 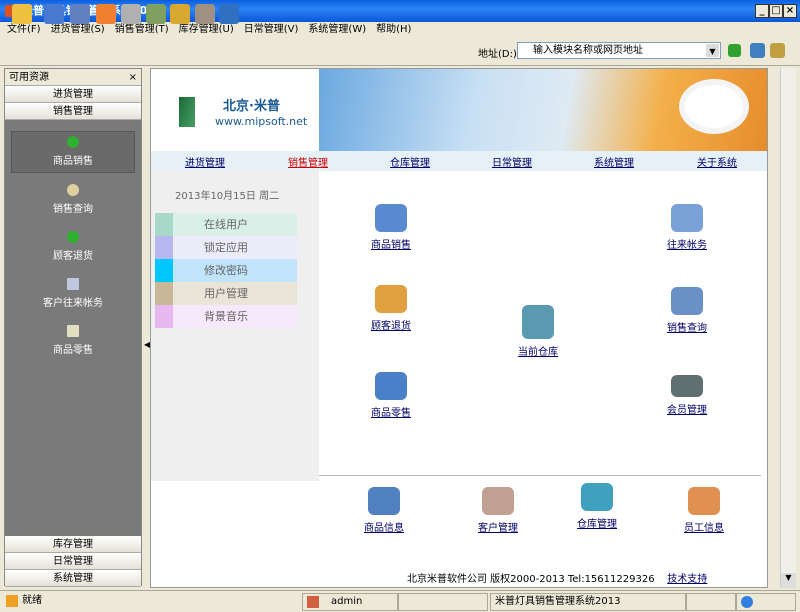 What do you see at coordinates (73, 284) in the screenshot?
I see `document-icon` at bounding box center [73, 284].